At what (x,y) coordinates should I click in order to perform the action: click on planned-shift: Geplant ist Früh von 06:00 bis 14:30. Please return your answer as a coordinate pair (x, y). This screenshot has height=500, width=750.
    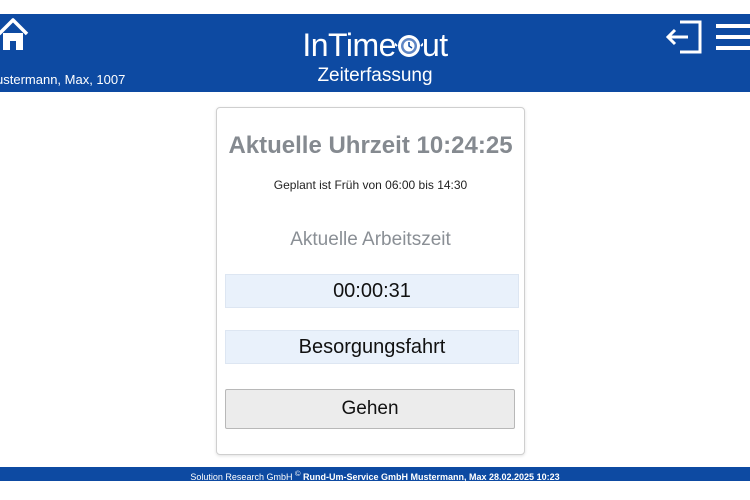
    Looking at the image, I should click on (370, 185).